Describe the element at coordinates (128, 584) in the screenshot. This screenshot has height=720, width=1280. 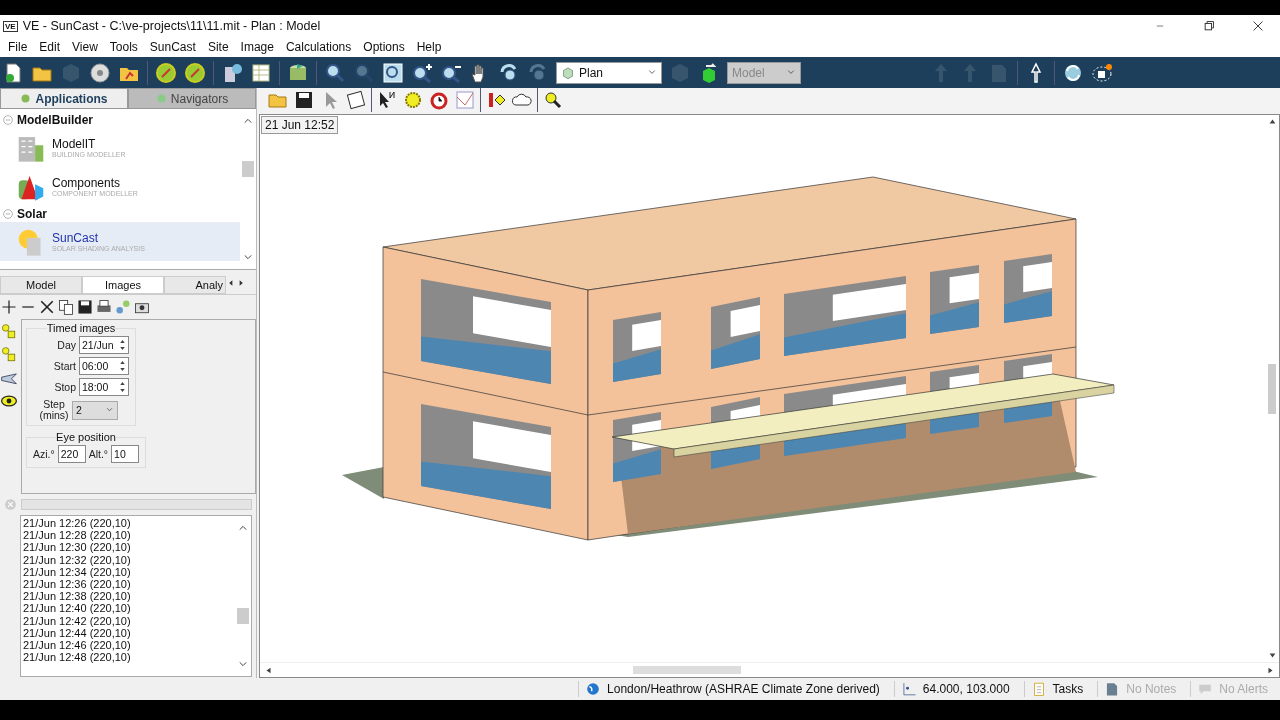
I see `image-list-item: 21/Jun 12:36 (220,10)` at that location.